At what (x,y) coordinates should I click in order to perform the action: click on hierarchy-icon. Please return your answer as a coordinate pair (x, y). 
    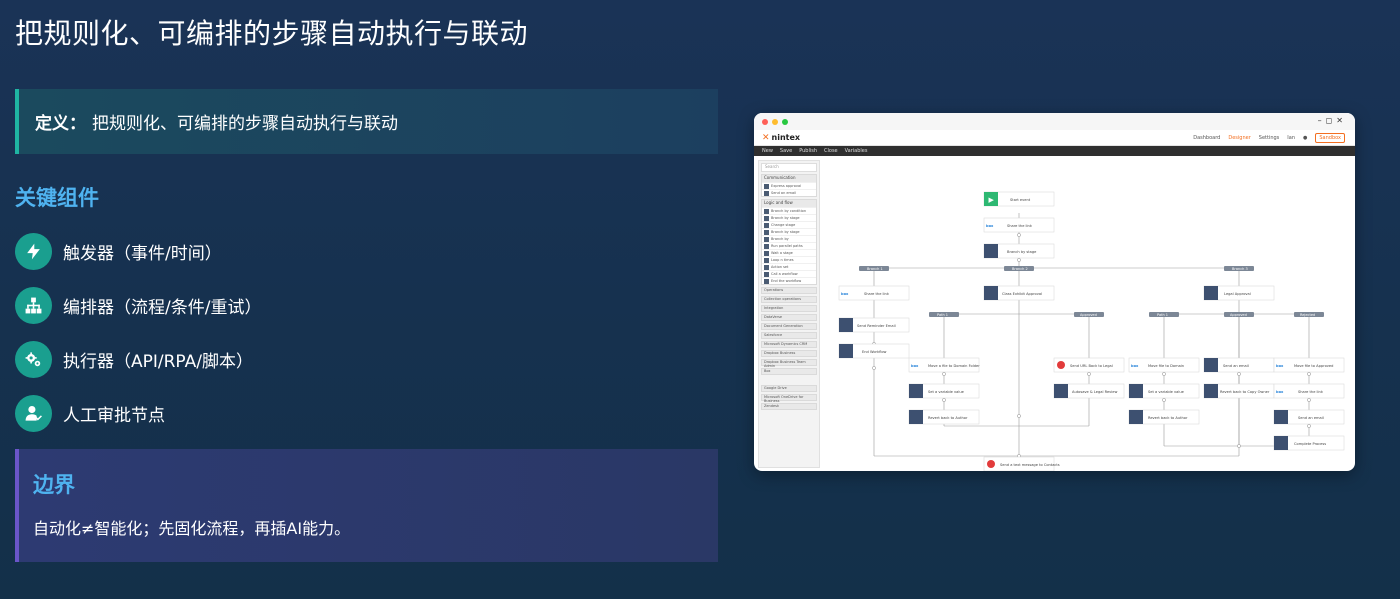
    Looking at the image, I should click on (33, 305).